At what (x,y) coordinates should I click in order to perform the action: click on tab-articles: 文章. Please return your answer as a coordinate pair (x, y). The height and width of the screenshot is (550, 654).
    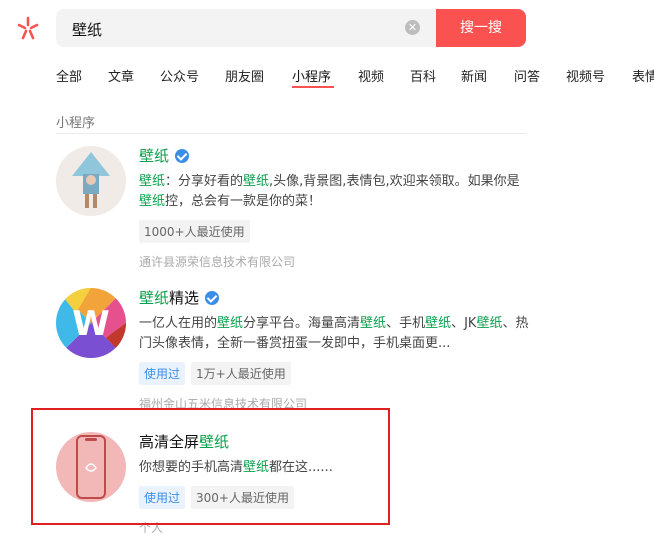
    Looking at the image, I should click on (134, 75).